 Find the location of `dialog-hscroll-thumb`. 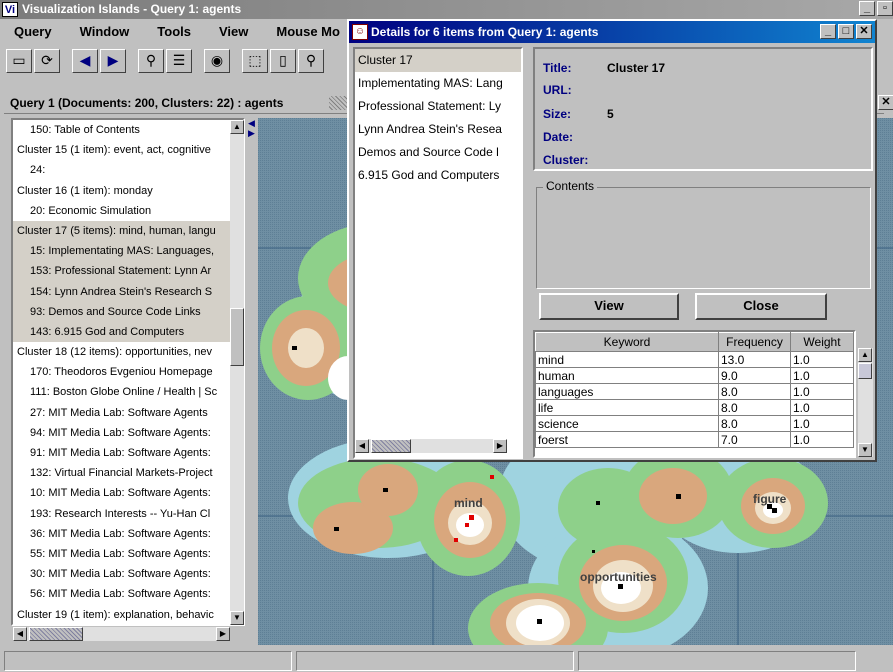

dialog-hscroll-thumb is located at coordinates (391, 446).